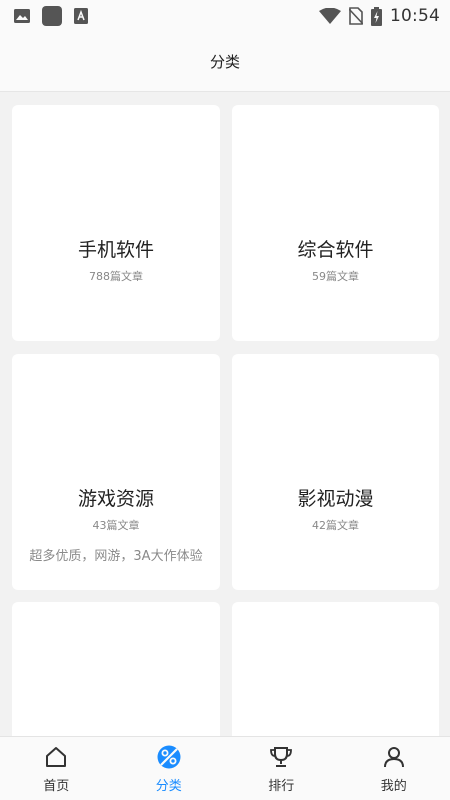  I want to click on category-count: 43篇文章, so click(116, 525).